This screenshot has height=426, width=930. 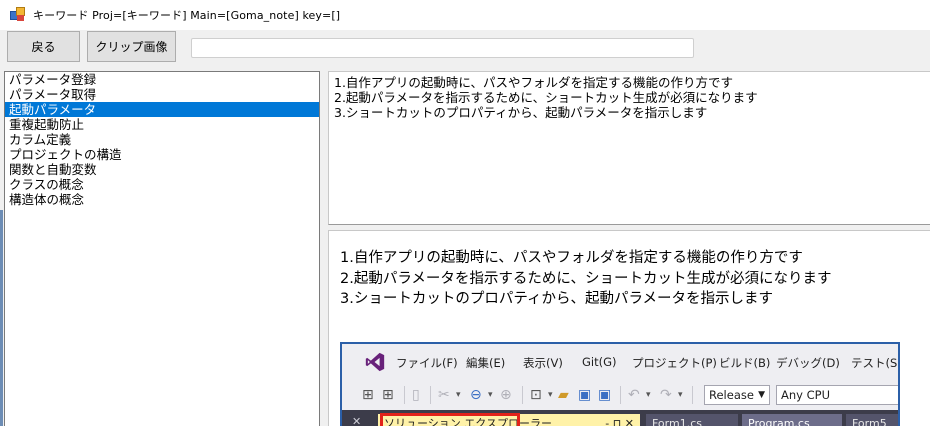 What do you see at coordinates (599, 362) in the screenshot?
I see `vs-menu-git: Git(G)` at bounding box center [599, 362].